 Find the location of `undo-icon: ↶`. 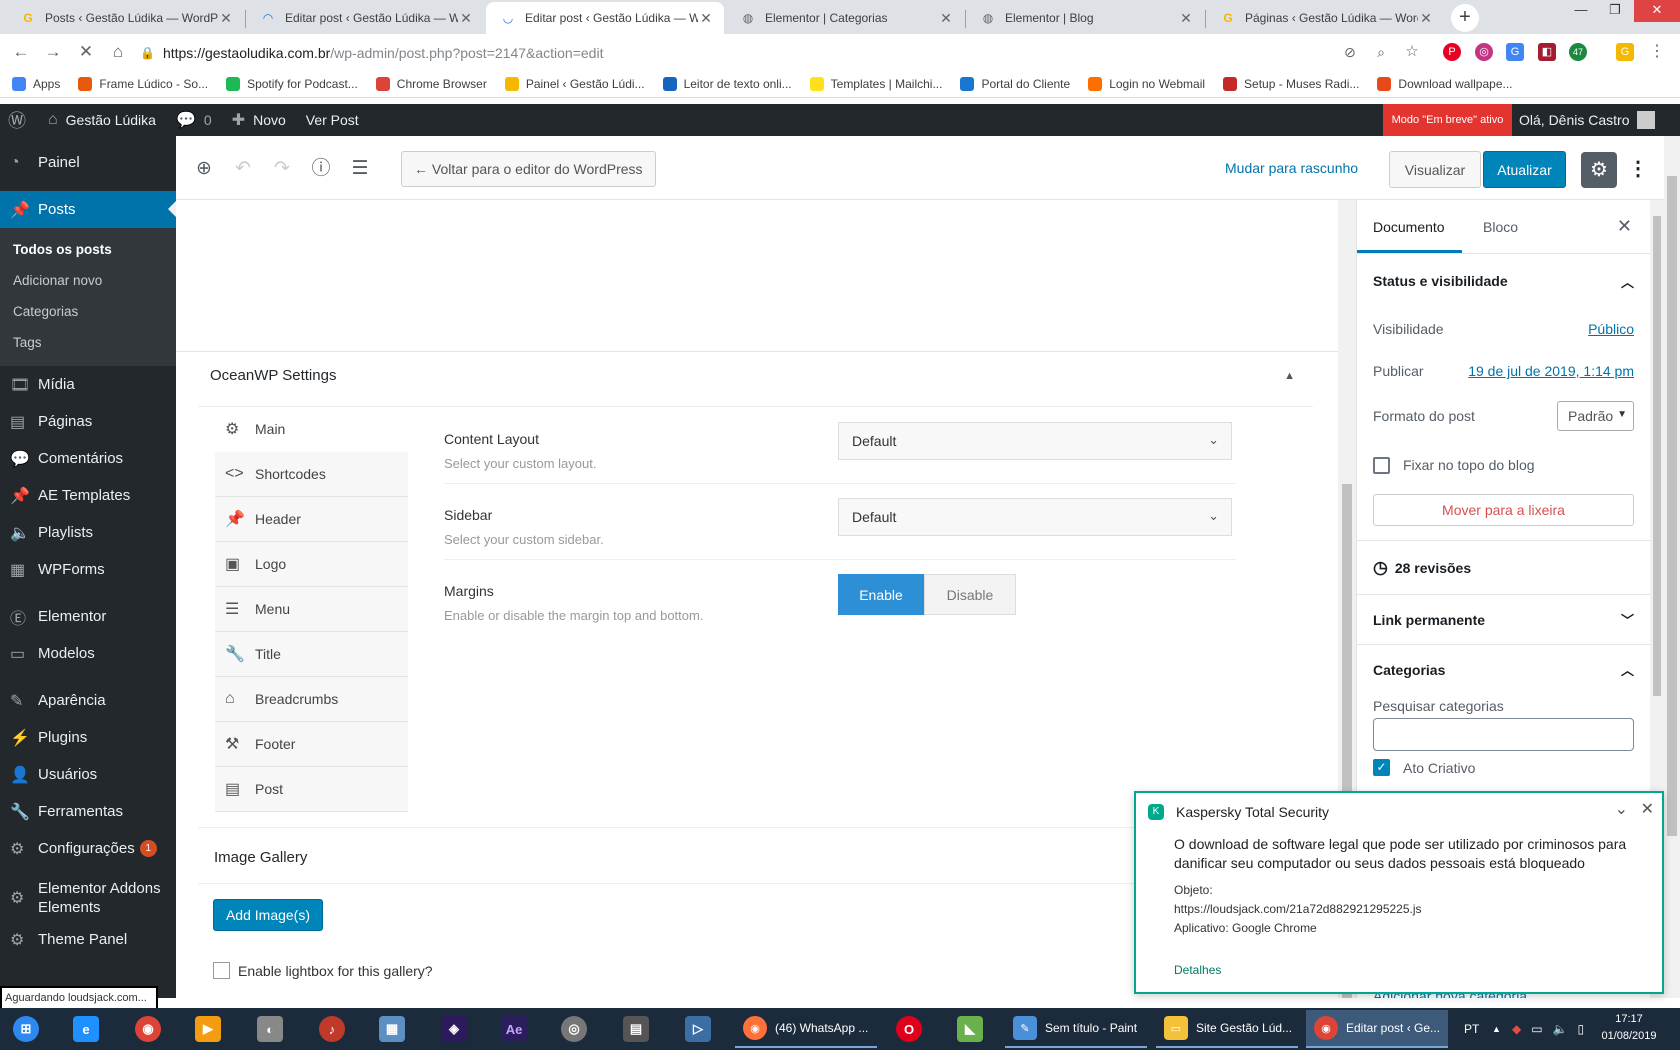

undo-icon: ↶ is located at coordinates (243, 169).